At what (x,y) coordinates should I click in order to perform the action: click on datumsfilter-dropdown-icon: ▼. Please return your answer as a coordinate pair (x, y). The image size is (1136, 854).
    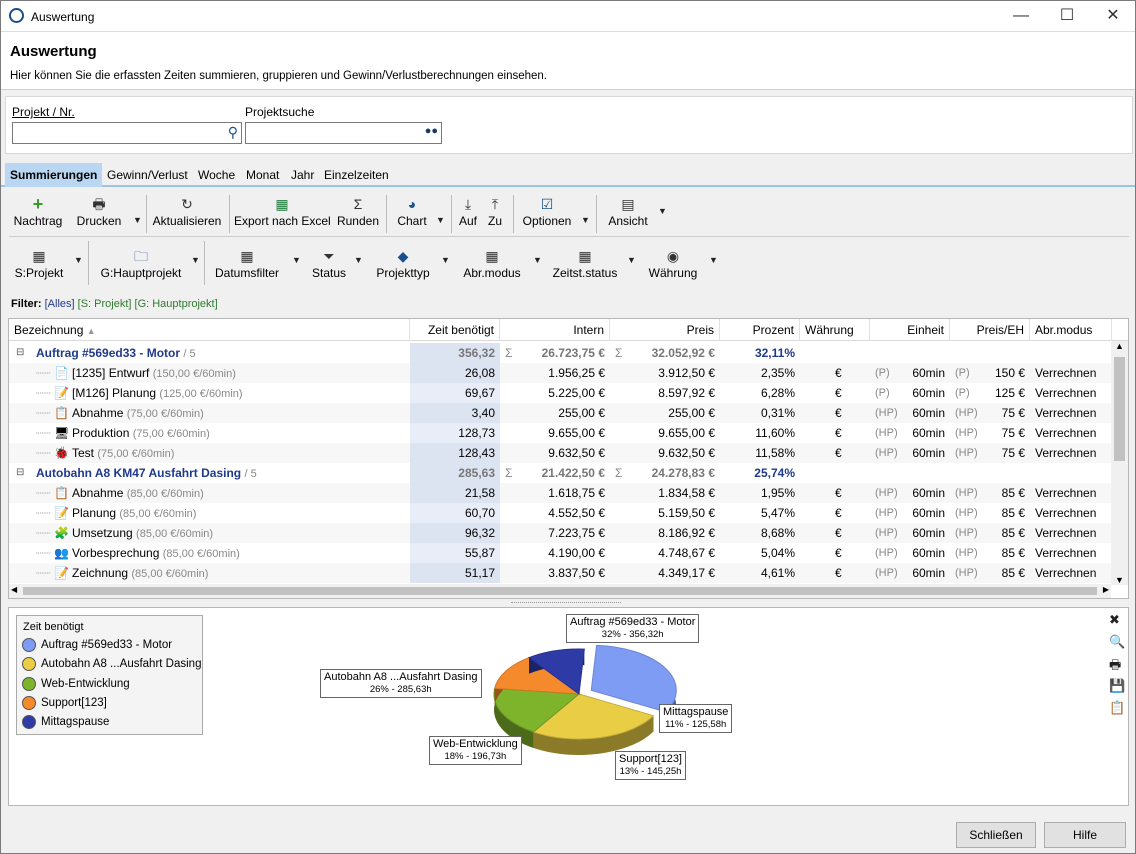
    Looking at the image, I should click on (296, 260).